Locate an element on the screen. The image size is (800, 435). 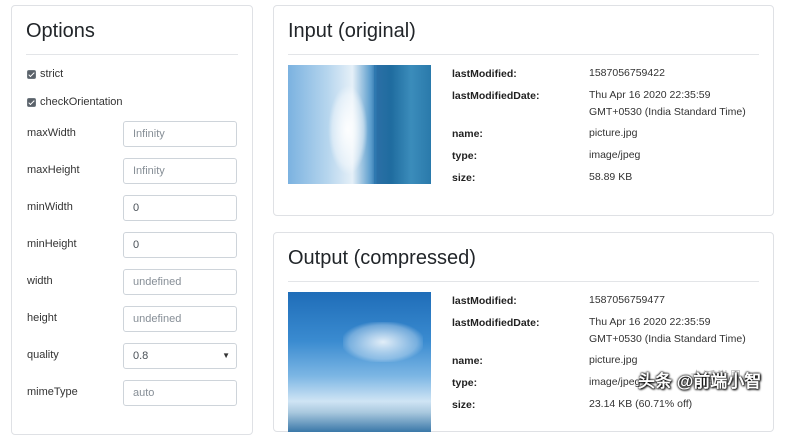
mime-type-input: auto is located at coordinates (180, 393).